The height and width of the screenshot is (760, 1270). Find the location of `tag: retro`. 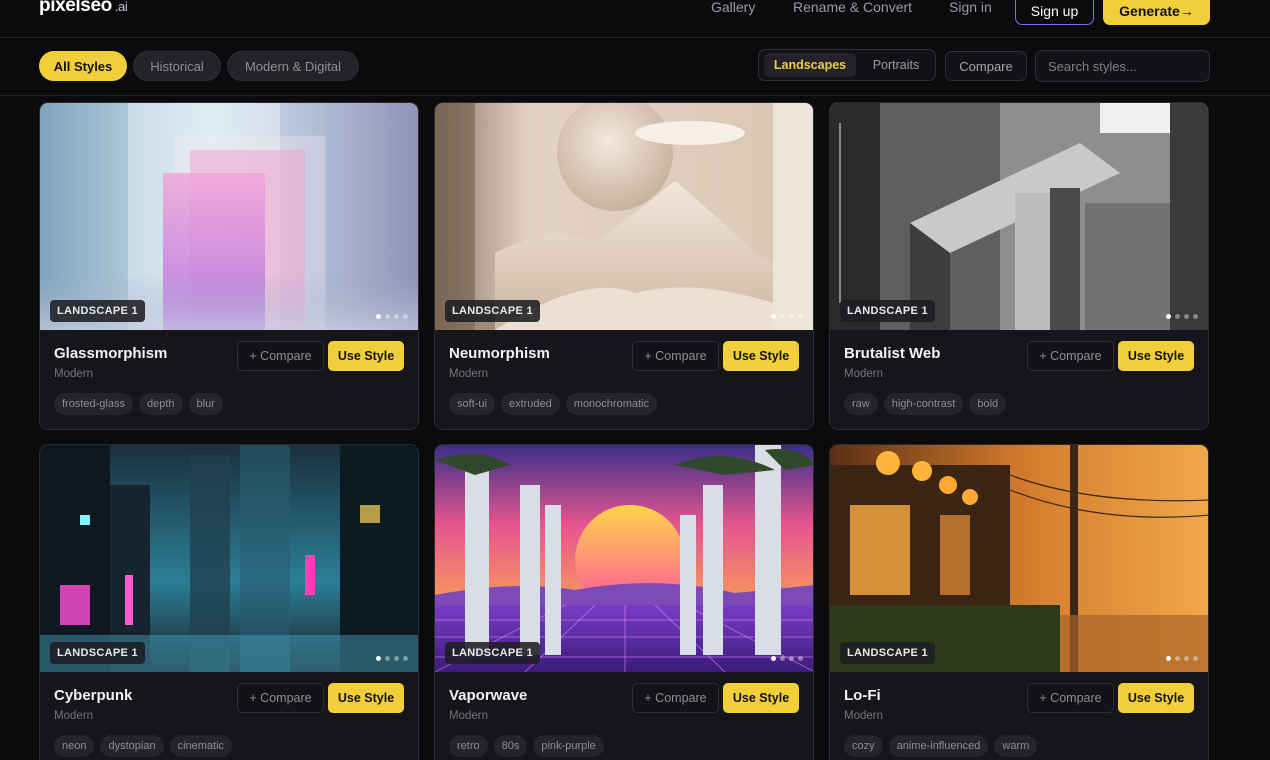

tag: retro is located at coordinates (468, 746).